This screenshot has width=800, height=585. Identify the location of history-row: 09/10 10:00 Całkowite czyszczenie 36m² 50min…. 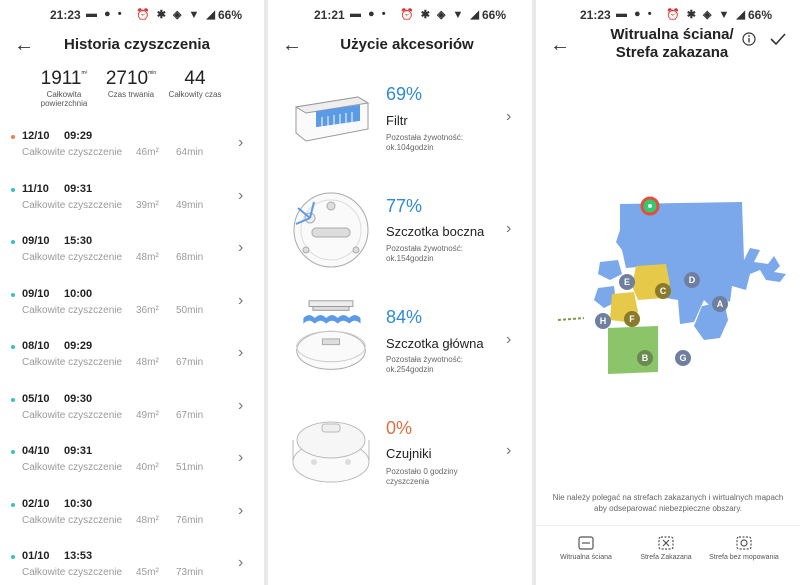
(132, 312).